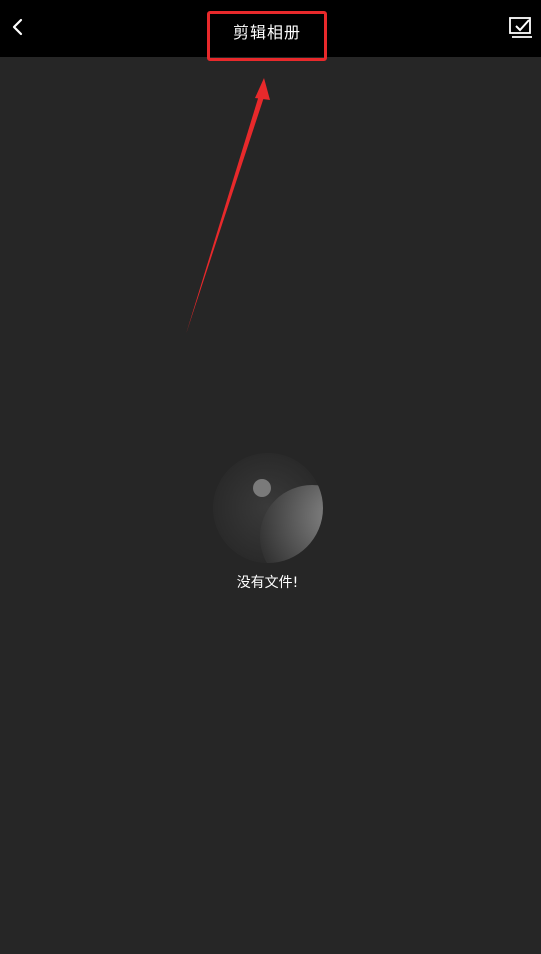 Image resolution: width=541 pixels, height=954 pixels. Describe the element at coordinates (268, 508) in the screenshot. I see `empty-planet-icon` at that location.